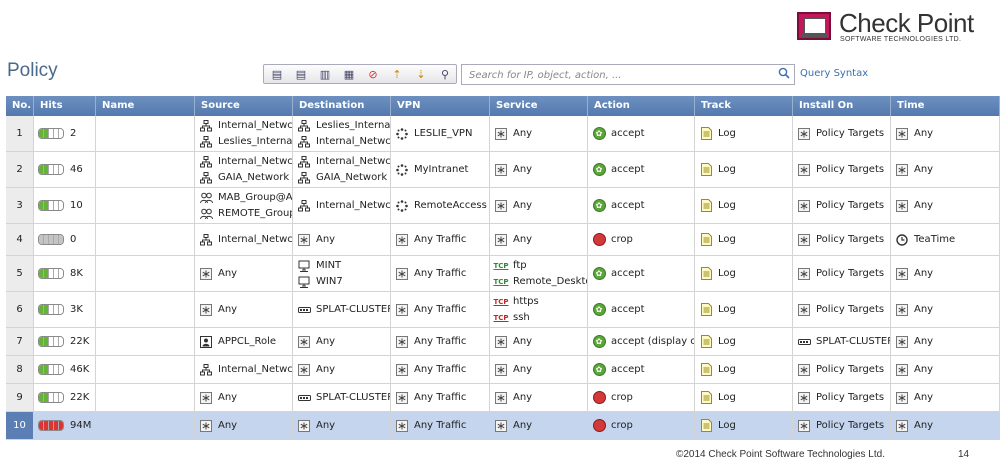  I want to click on column-header-action: Action, so click(641, 106).